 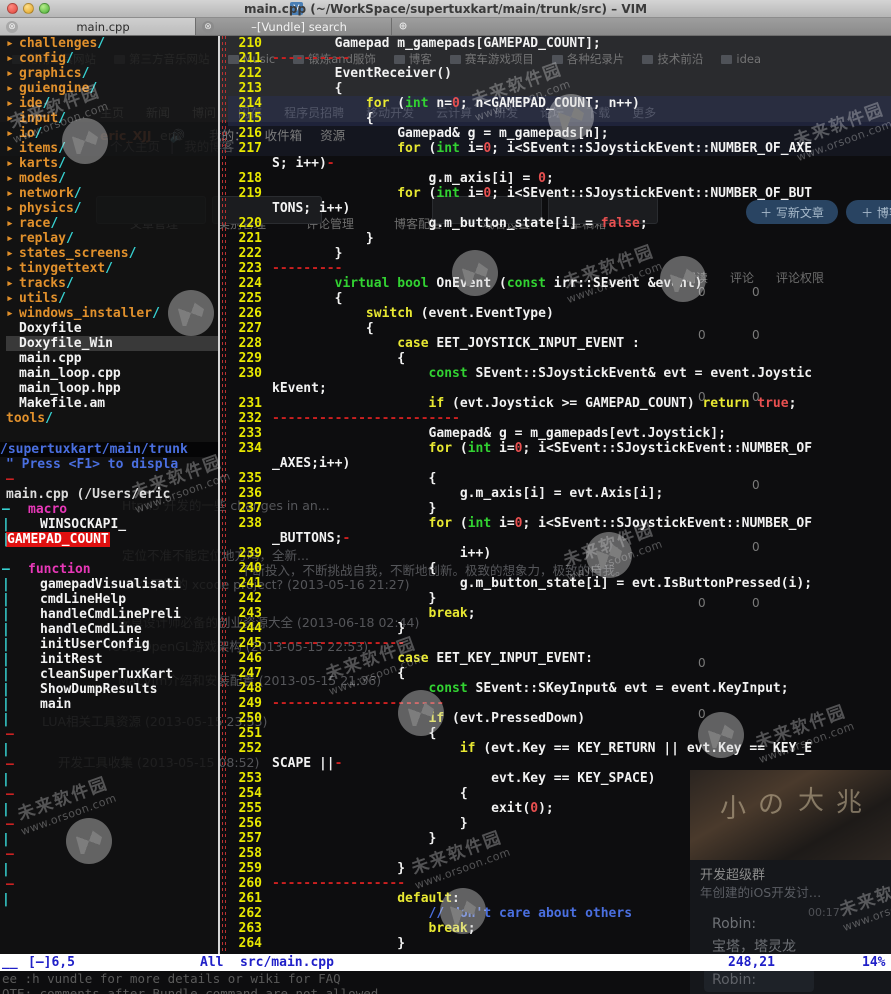 What do you see at coordinates (559, 568) in the screenshot?
I see `code-line: 240 {` at bounding box center [559, 568].